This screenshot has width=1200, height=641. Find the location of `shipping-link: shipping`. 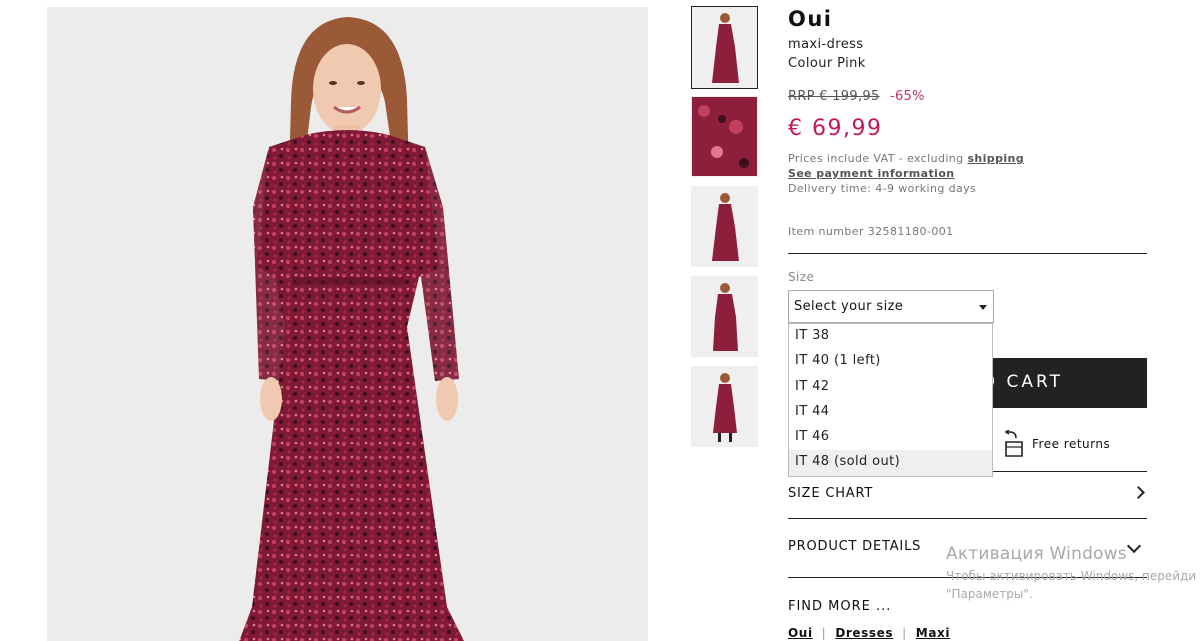

shipping-link: shipping is located at coordinates (995, 158).